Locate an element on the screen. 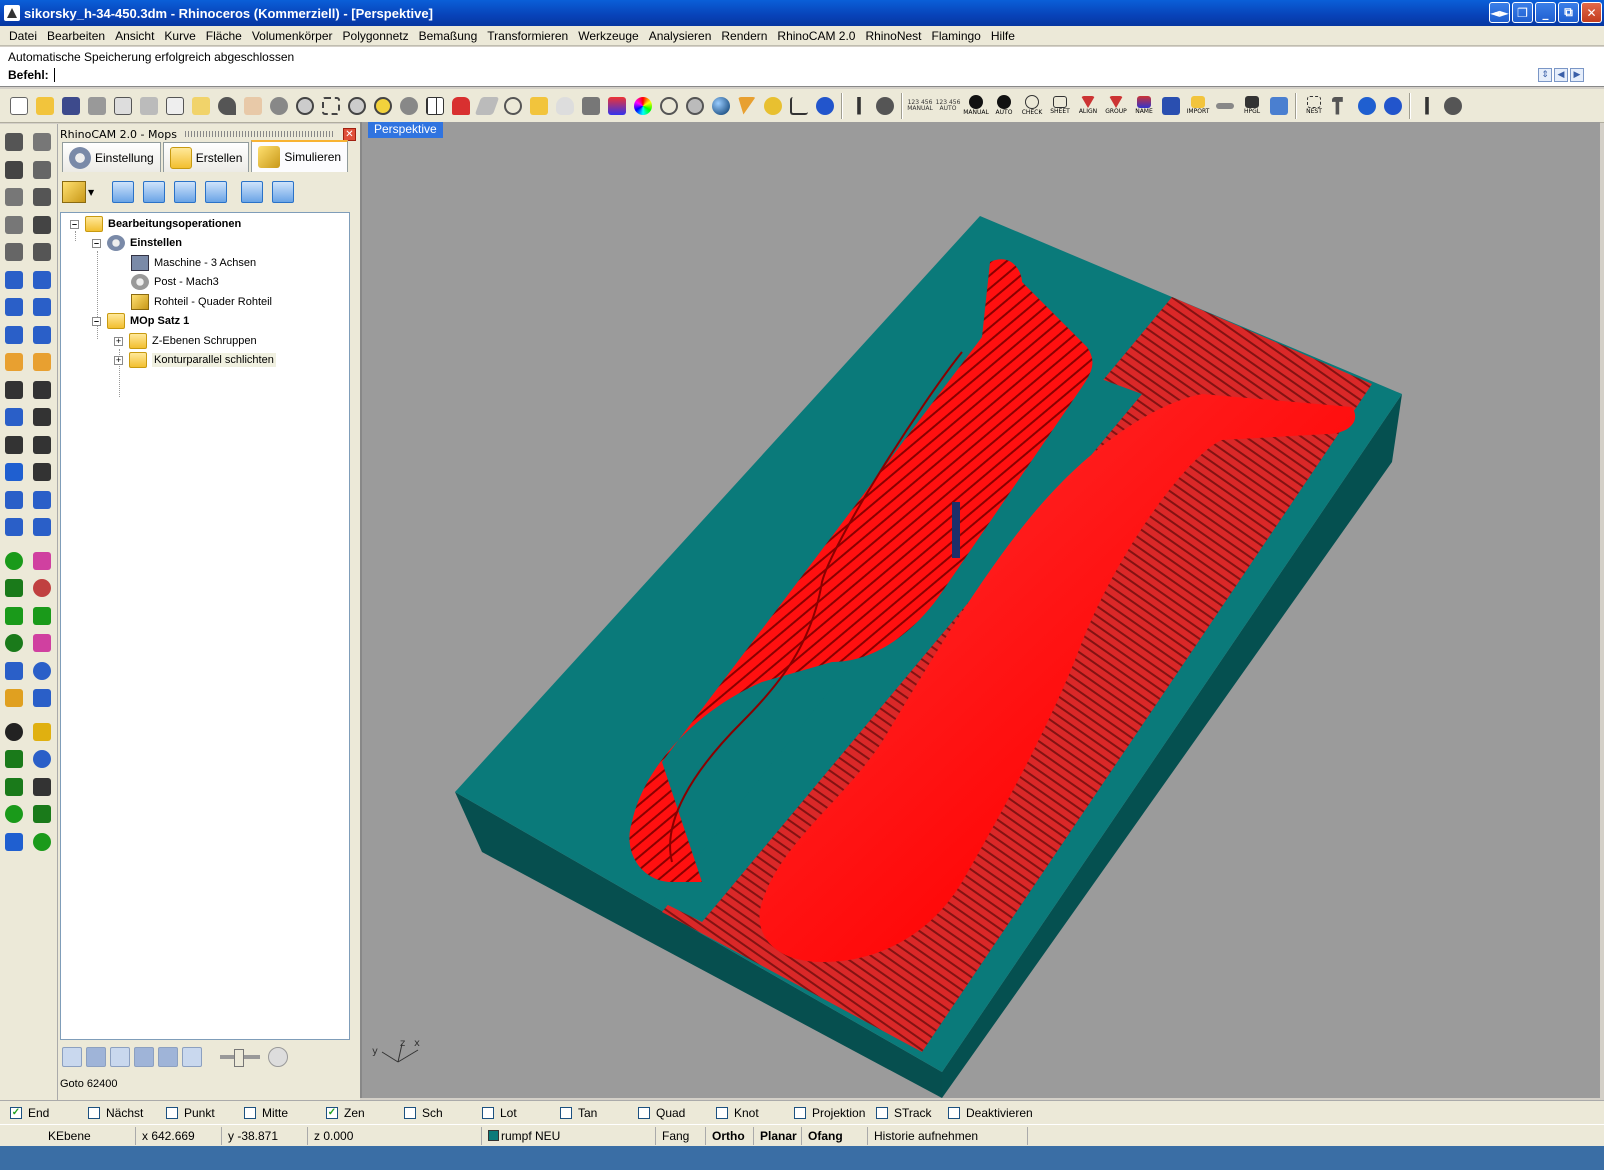 The image size is (1604, 1170). tool-checker-button is located at coordinates (14, 759).